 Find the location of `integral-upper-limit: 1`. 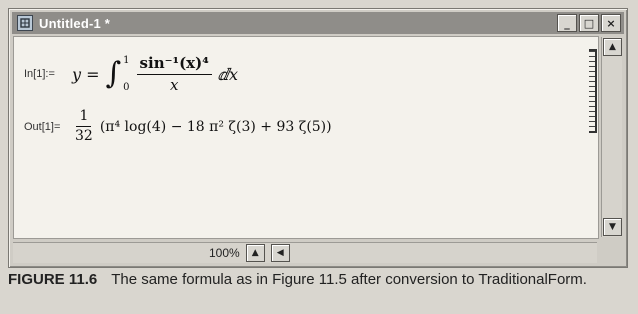

integral-upper-limit: 1 is located at coordinates (126, 60).